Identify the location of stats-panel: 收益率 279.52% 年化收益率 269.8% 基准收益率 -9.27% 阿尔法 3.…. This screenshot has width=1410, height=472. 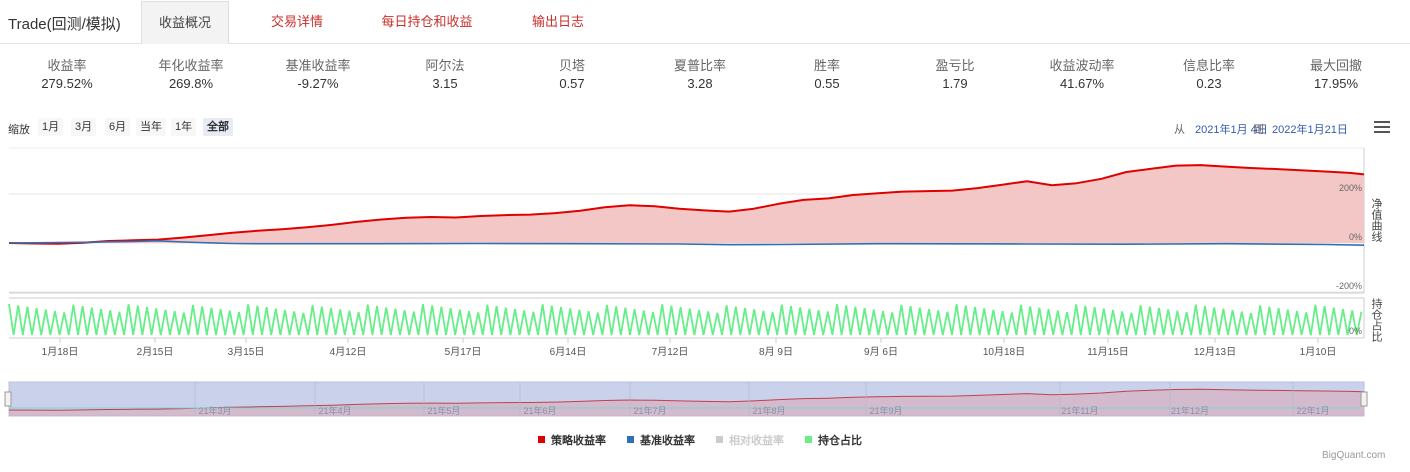
(705, 78).